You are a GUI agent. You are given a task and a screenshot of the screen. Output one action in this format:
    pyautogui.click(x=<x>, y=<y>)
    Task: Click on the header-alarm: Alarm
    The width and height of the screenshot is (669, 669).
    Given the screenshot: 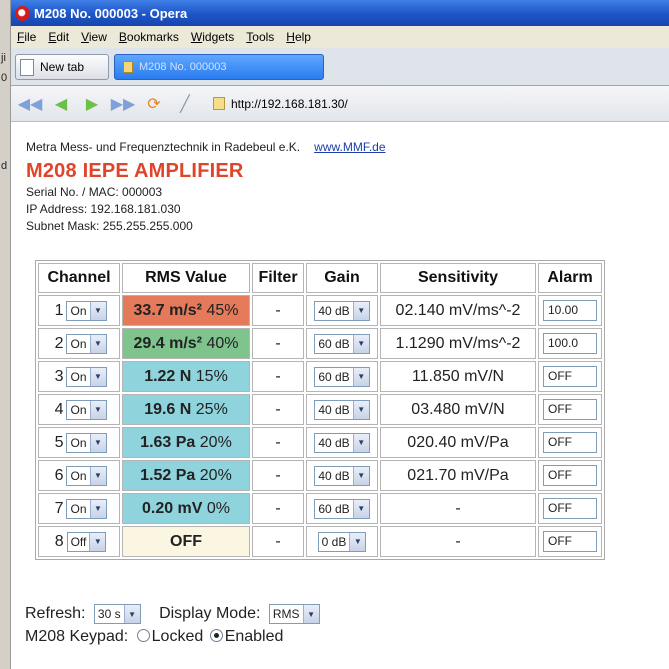 What is the action you would take?
    pyautogui.click(x=570, y=278)
    